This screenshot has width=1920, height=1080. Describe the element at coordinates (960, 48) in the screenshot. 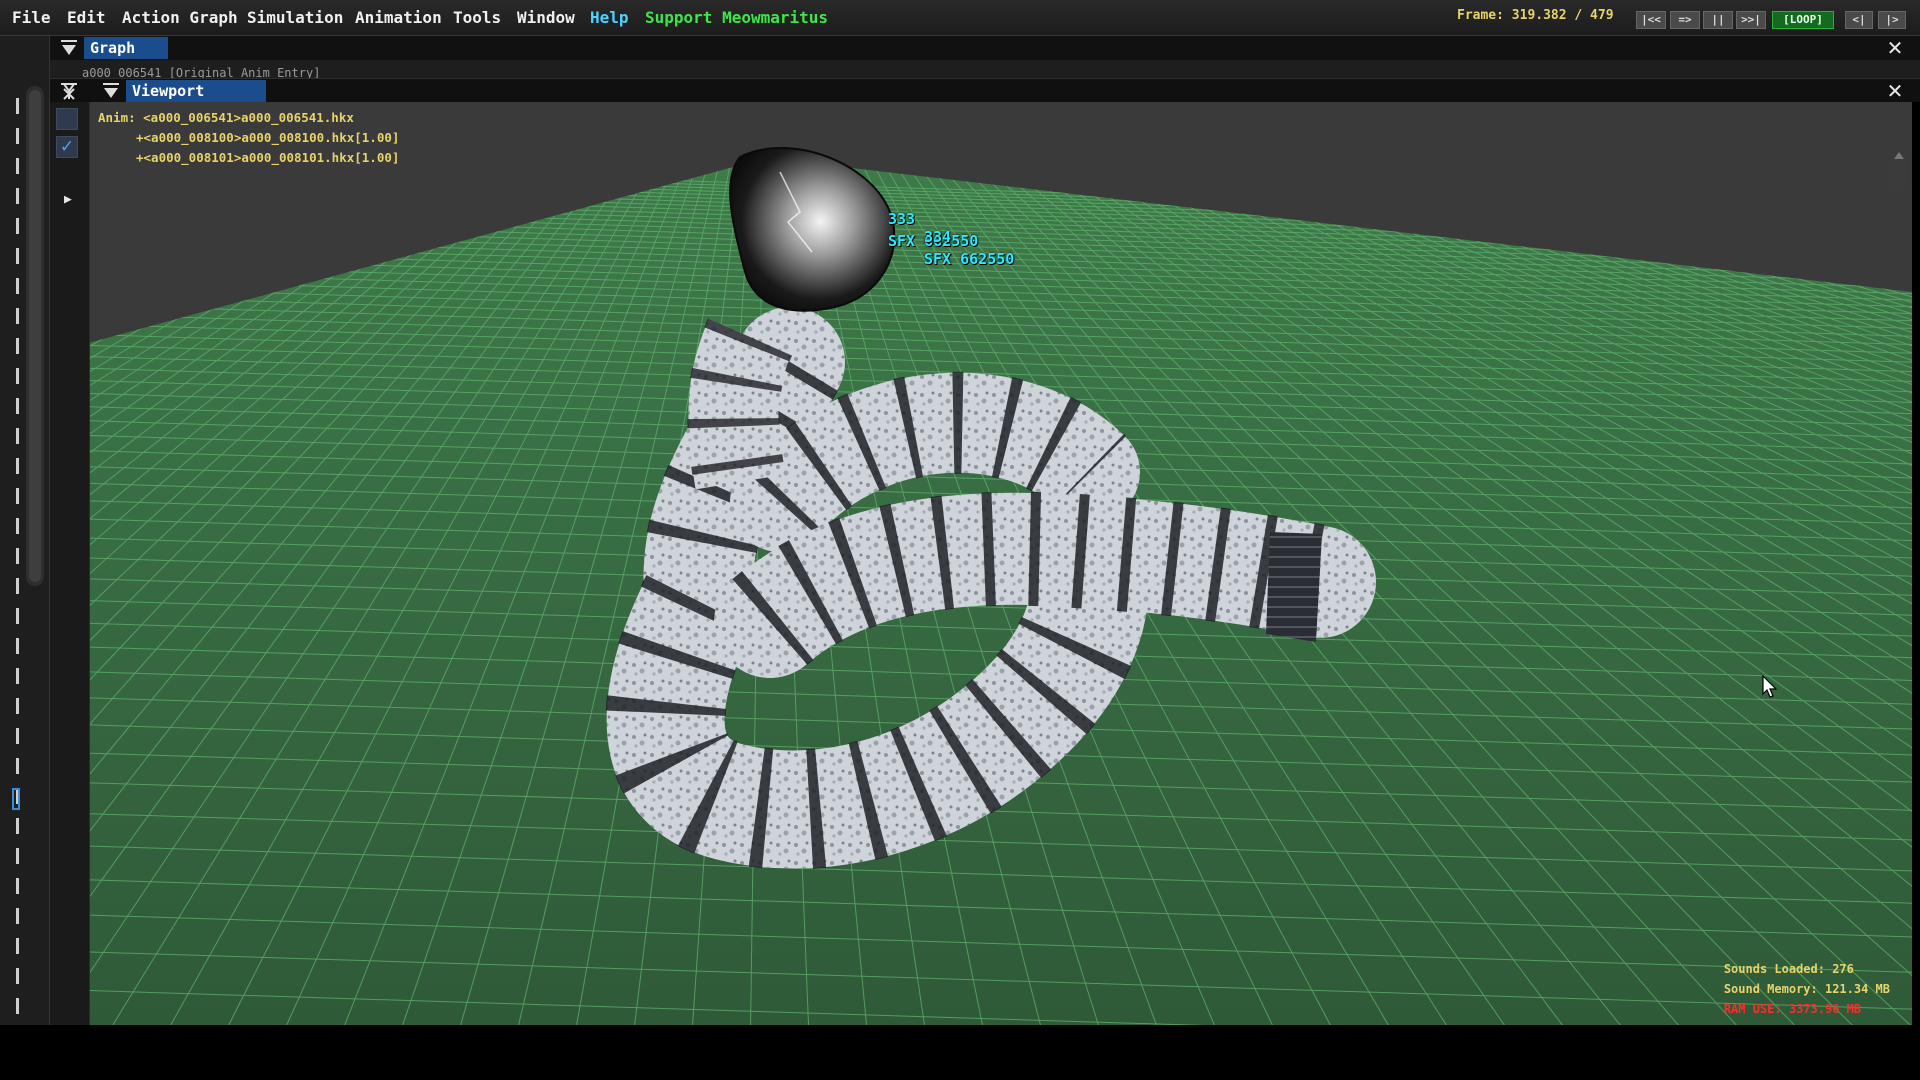

I see `graph-panel-header: Graph ✕` at that location.